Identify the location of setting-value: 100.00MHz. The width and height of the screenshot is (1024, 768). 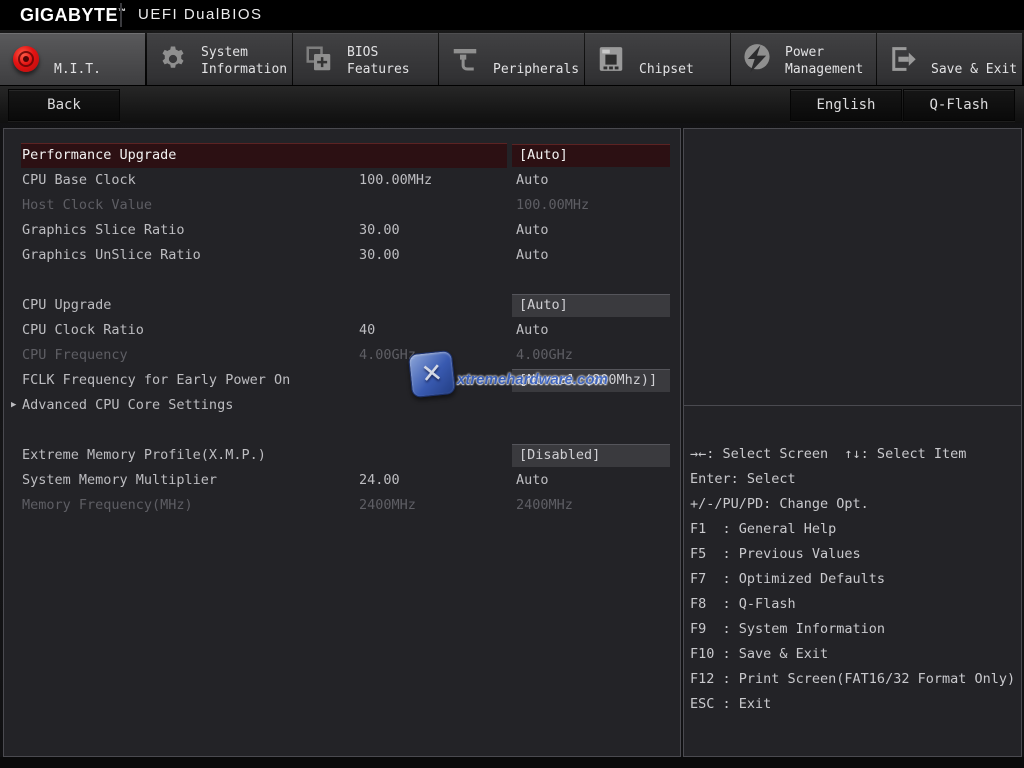
(552, 205).